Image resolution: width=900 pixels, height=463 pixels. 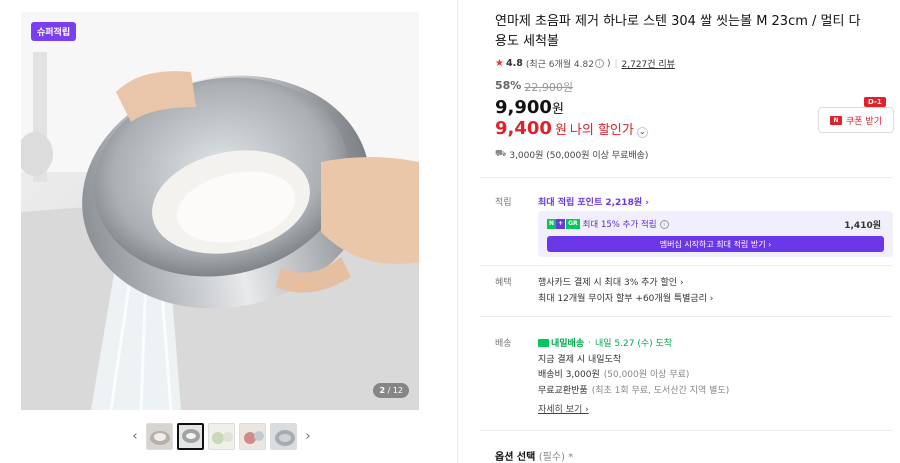 I want to click on review-count-link: 2,727건 리뷰, so click(x=648, y=63).